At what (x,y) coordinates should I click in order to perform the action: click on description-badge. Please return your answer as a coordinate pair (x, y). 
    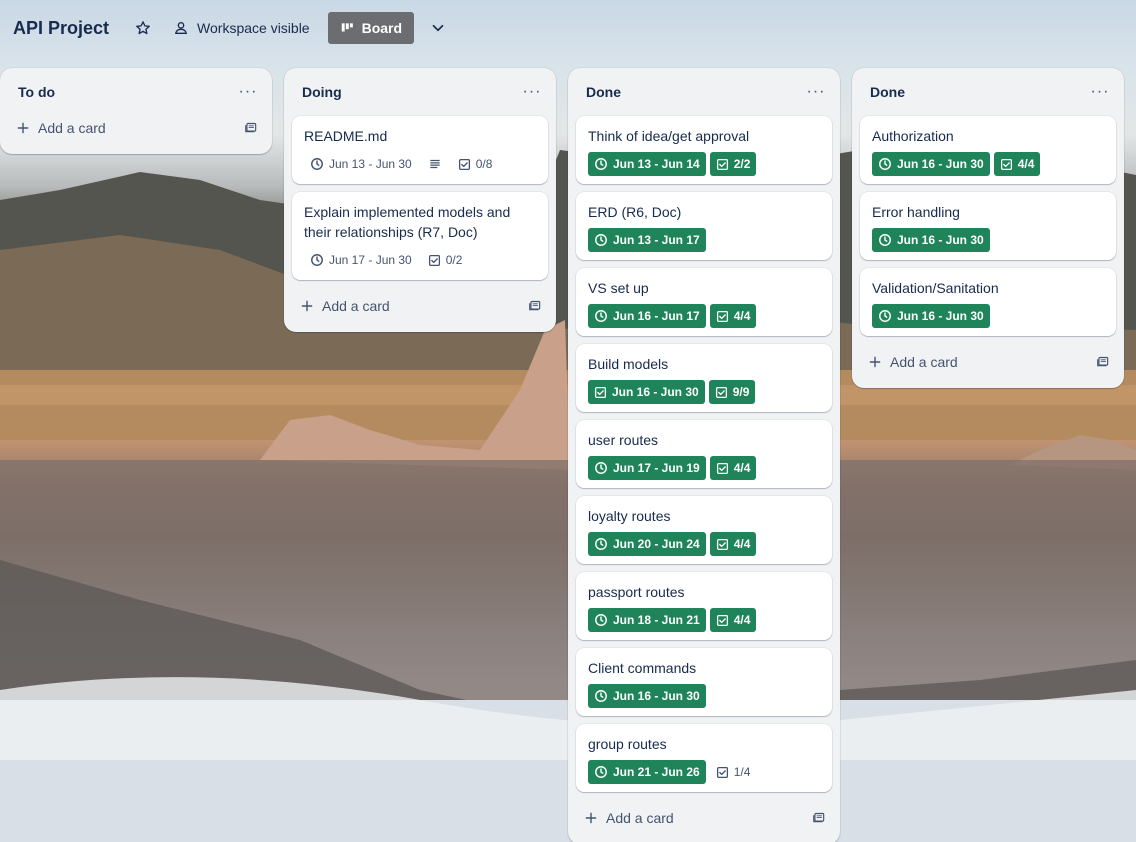
    Looking at the image, I should click on (435, 164).